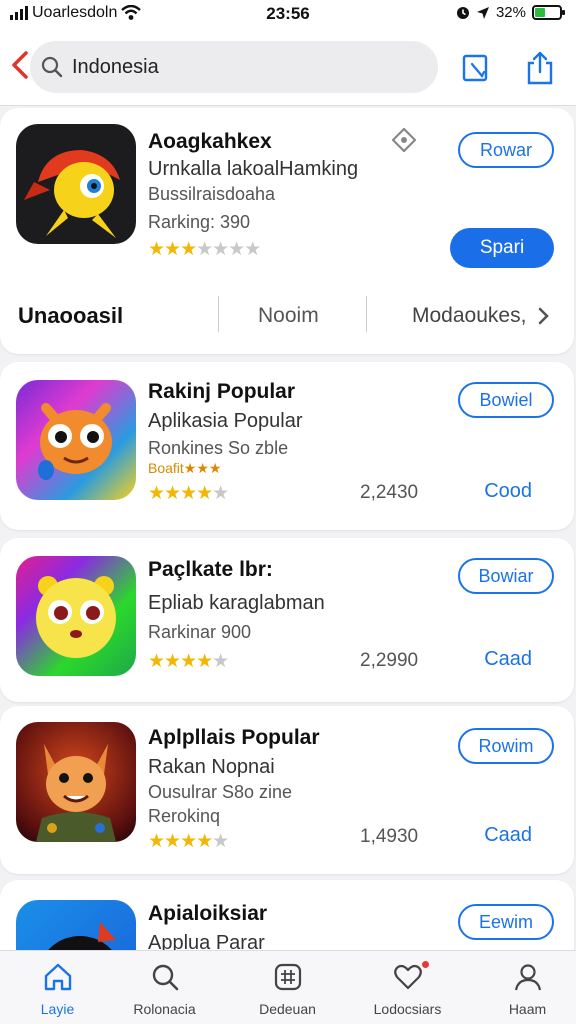  What do you see at coordinates (389, 660) in the screenshot?
I see `rating-count: 2,2990` at bounding box center [389, 660].